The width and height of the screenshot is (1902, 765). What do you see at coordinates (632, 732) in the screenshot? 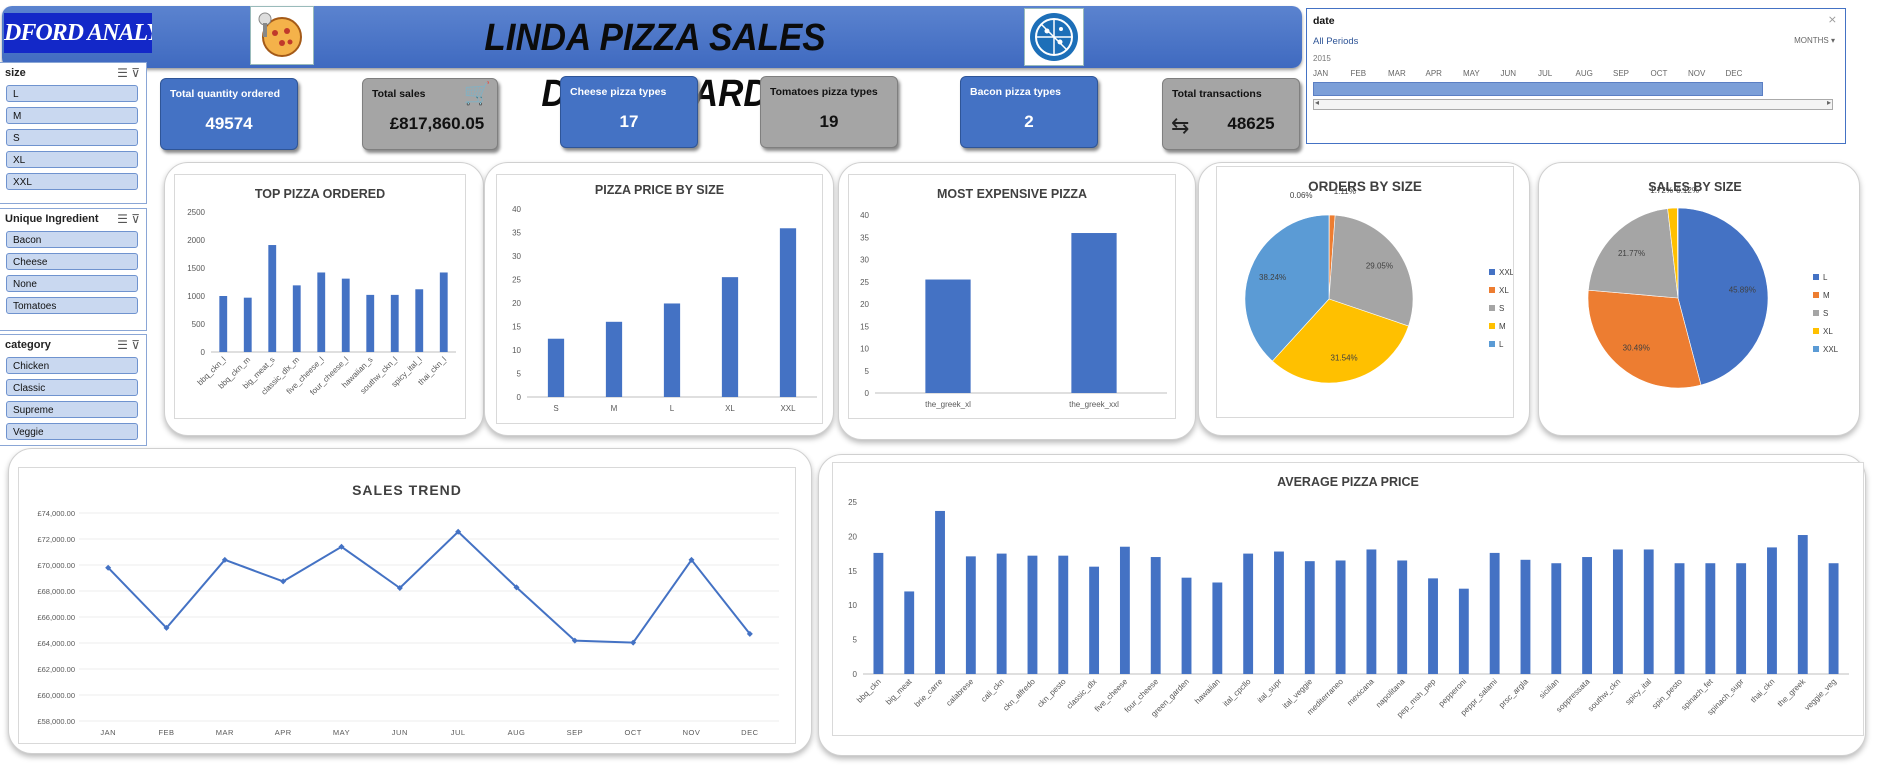
I see `x-tick-label: OCT` at bounding box center [632, 732].